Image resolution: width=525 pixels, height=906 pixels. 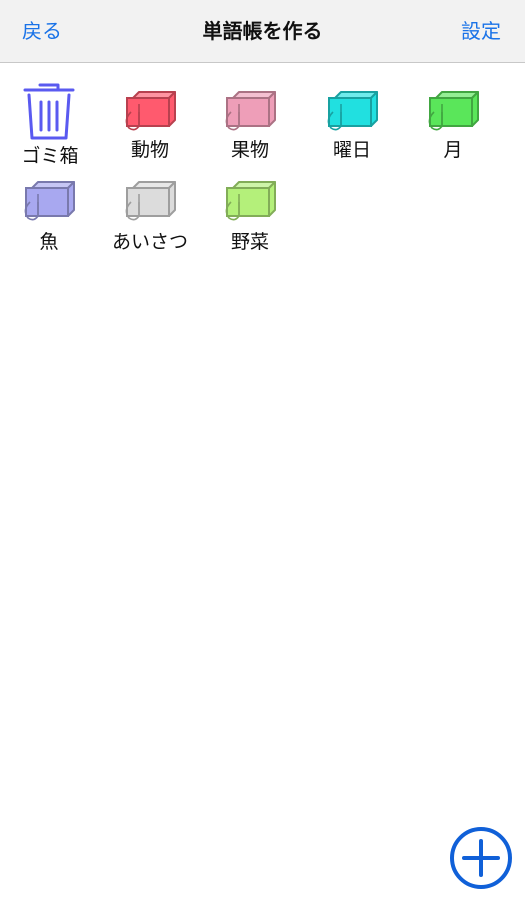 I want to click on folder-tile: 曜日, so click(x=352, y=130).